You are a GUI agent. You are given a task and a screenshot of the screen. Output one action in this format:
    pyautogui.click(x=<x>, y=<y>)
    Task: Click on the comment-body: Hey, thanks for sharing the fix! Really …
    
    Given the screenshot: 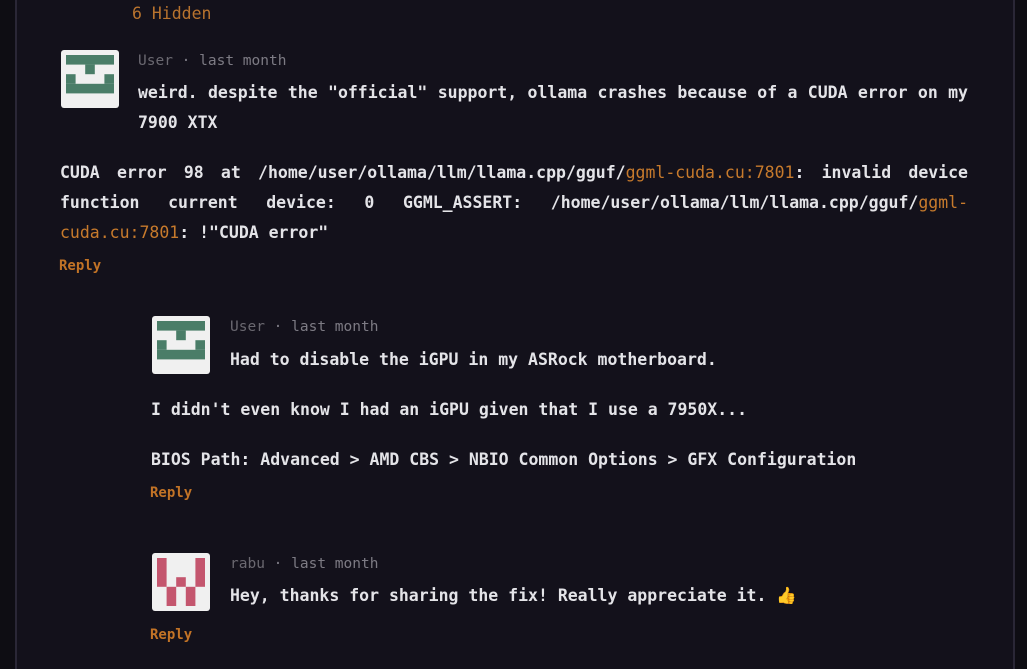 What is the action you would take?
    pyautogui.click(x=513, y=595)
    